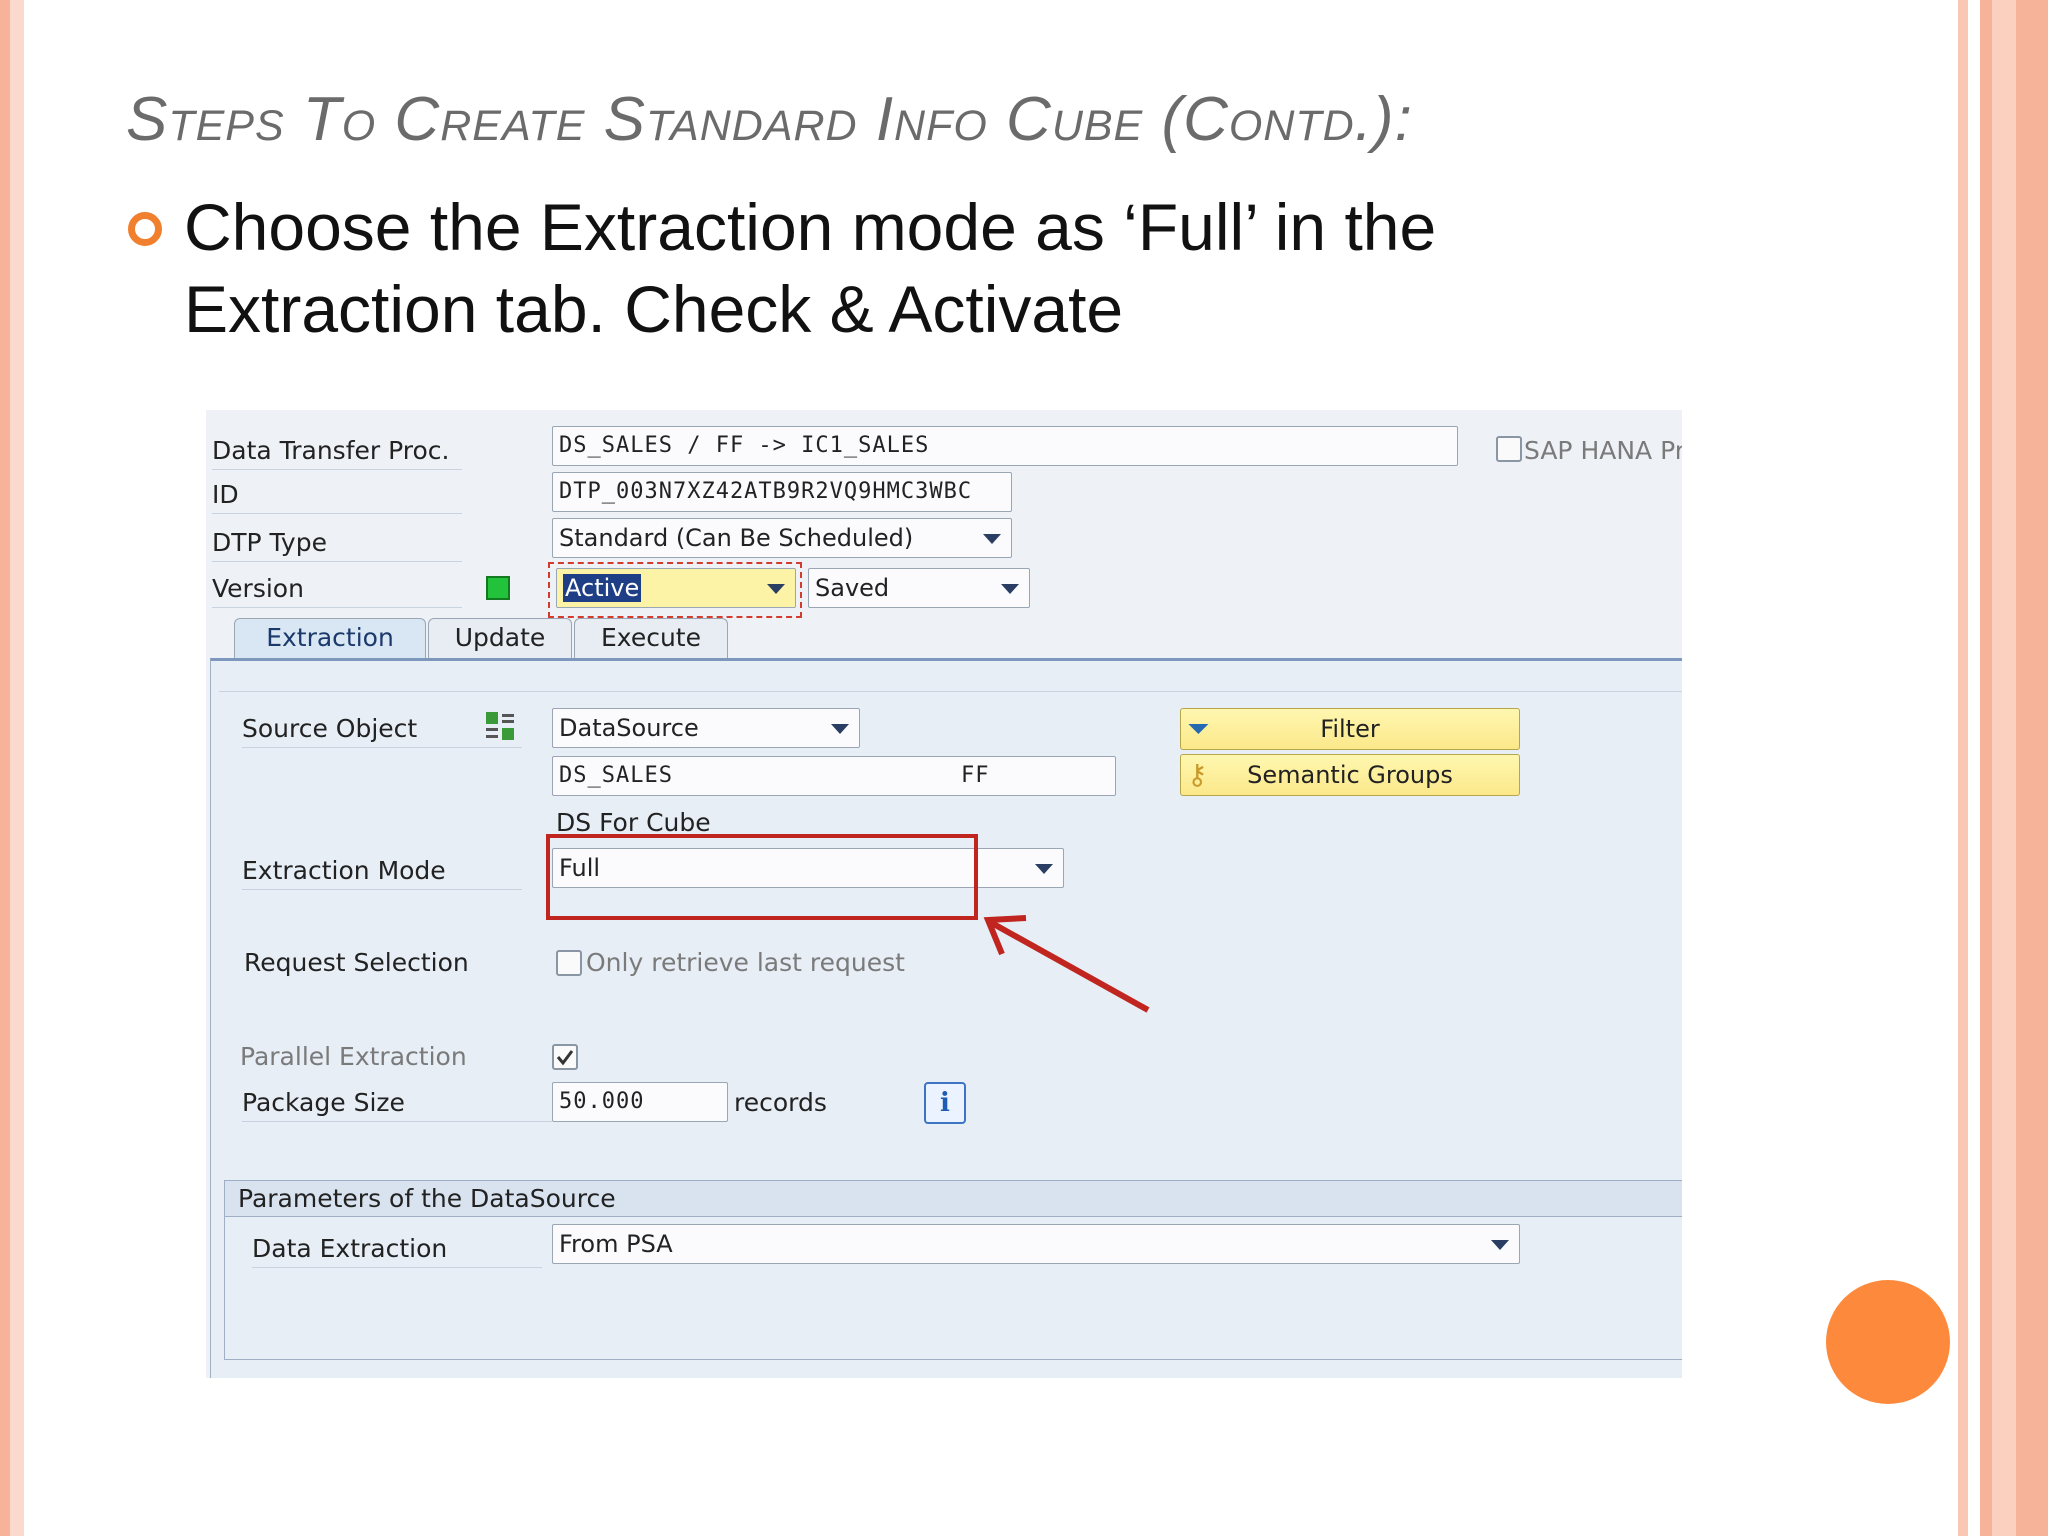  What do you see at coordinates (12, 768) in the screenshot?
I see `slide-left-border` at bounding box center [12, 768].